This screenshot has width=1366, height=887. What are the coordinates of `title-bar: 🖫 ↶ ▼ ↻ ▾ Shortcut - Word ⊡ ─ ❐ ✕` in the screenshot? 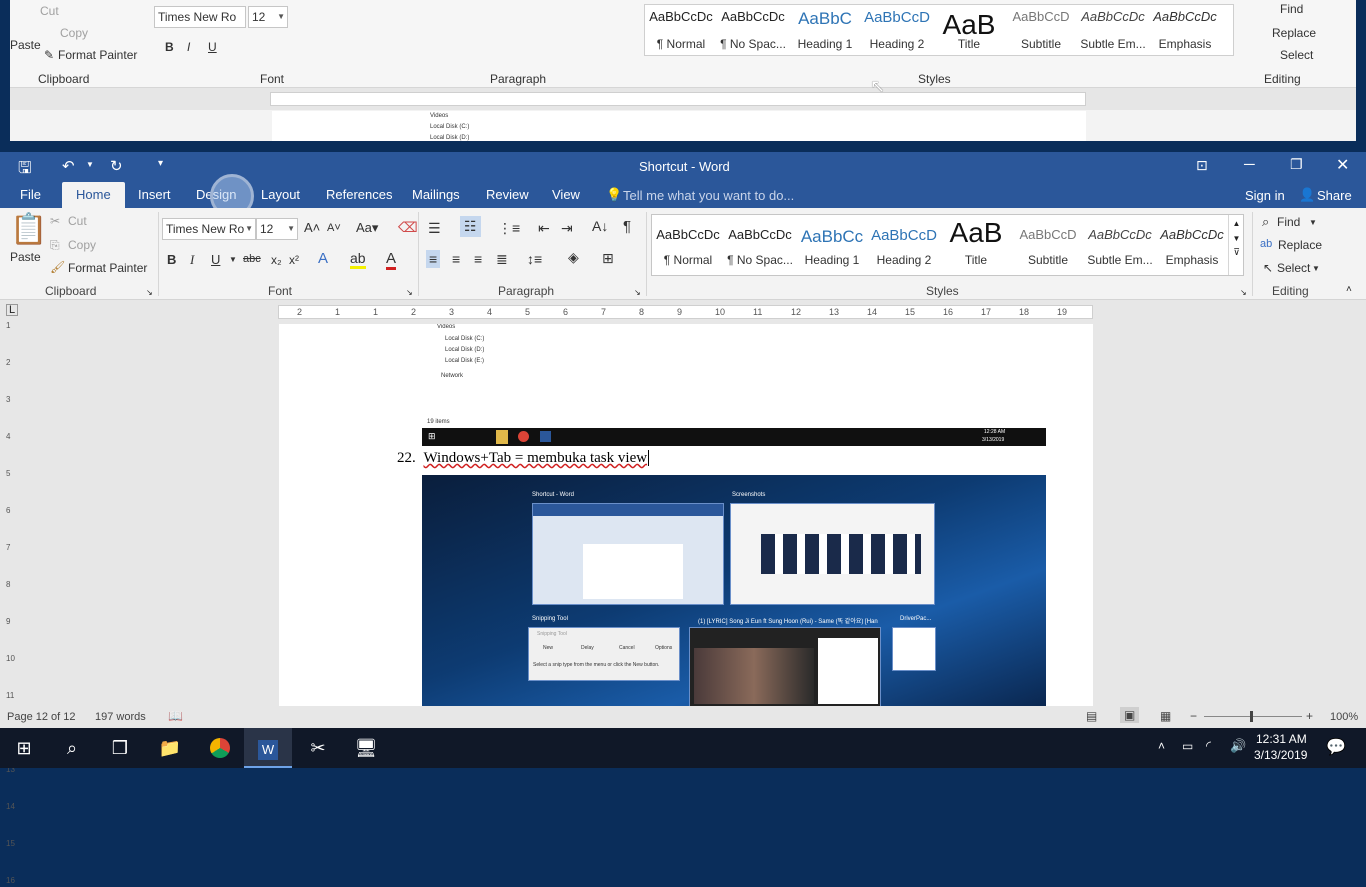 It's located at (683, 167).